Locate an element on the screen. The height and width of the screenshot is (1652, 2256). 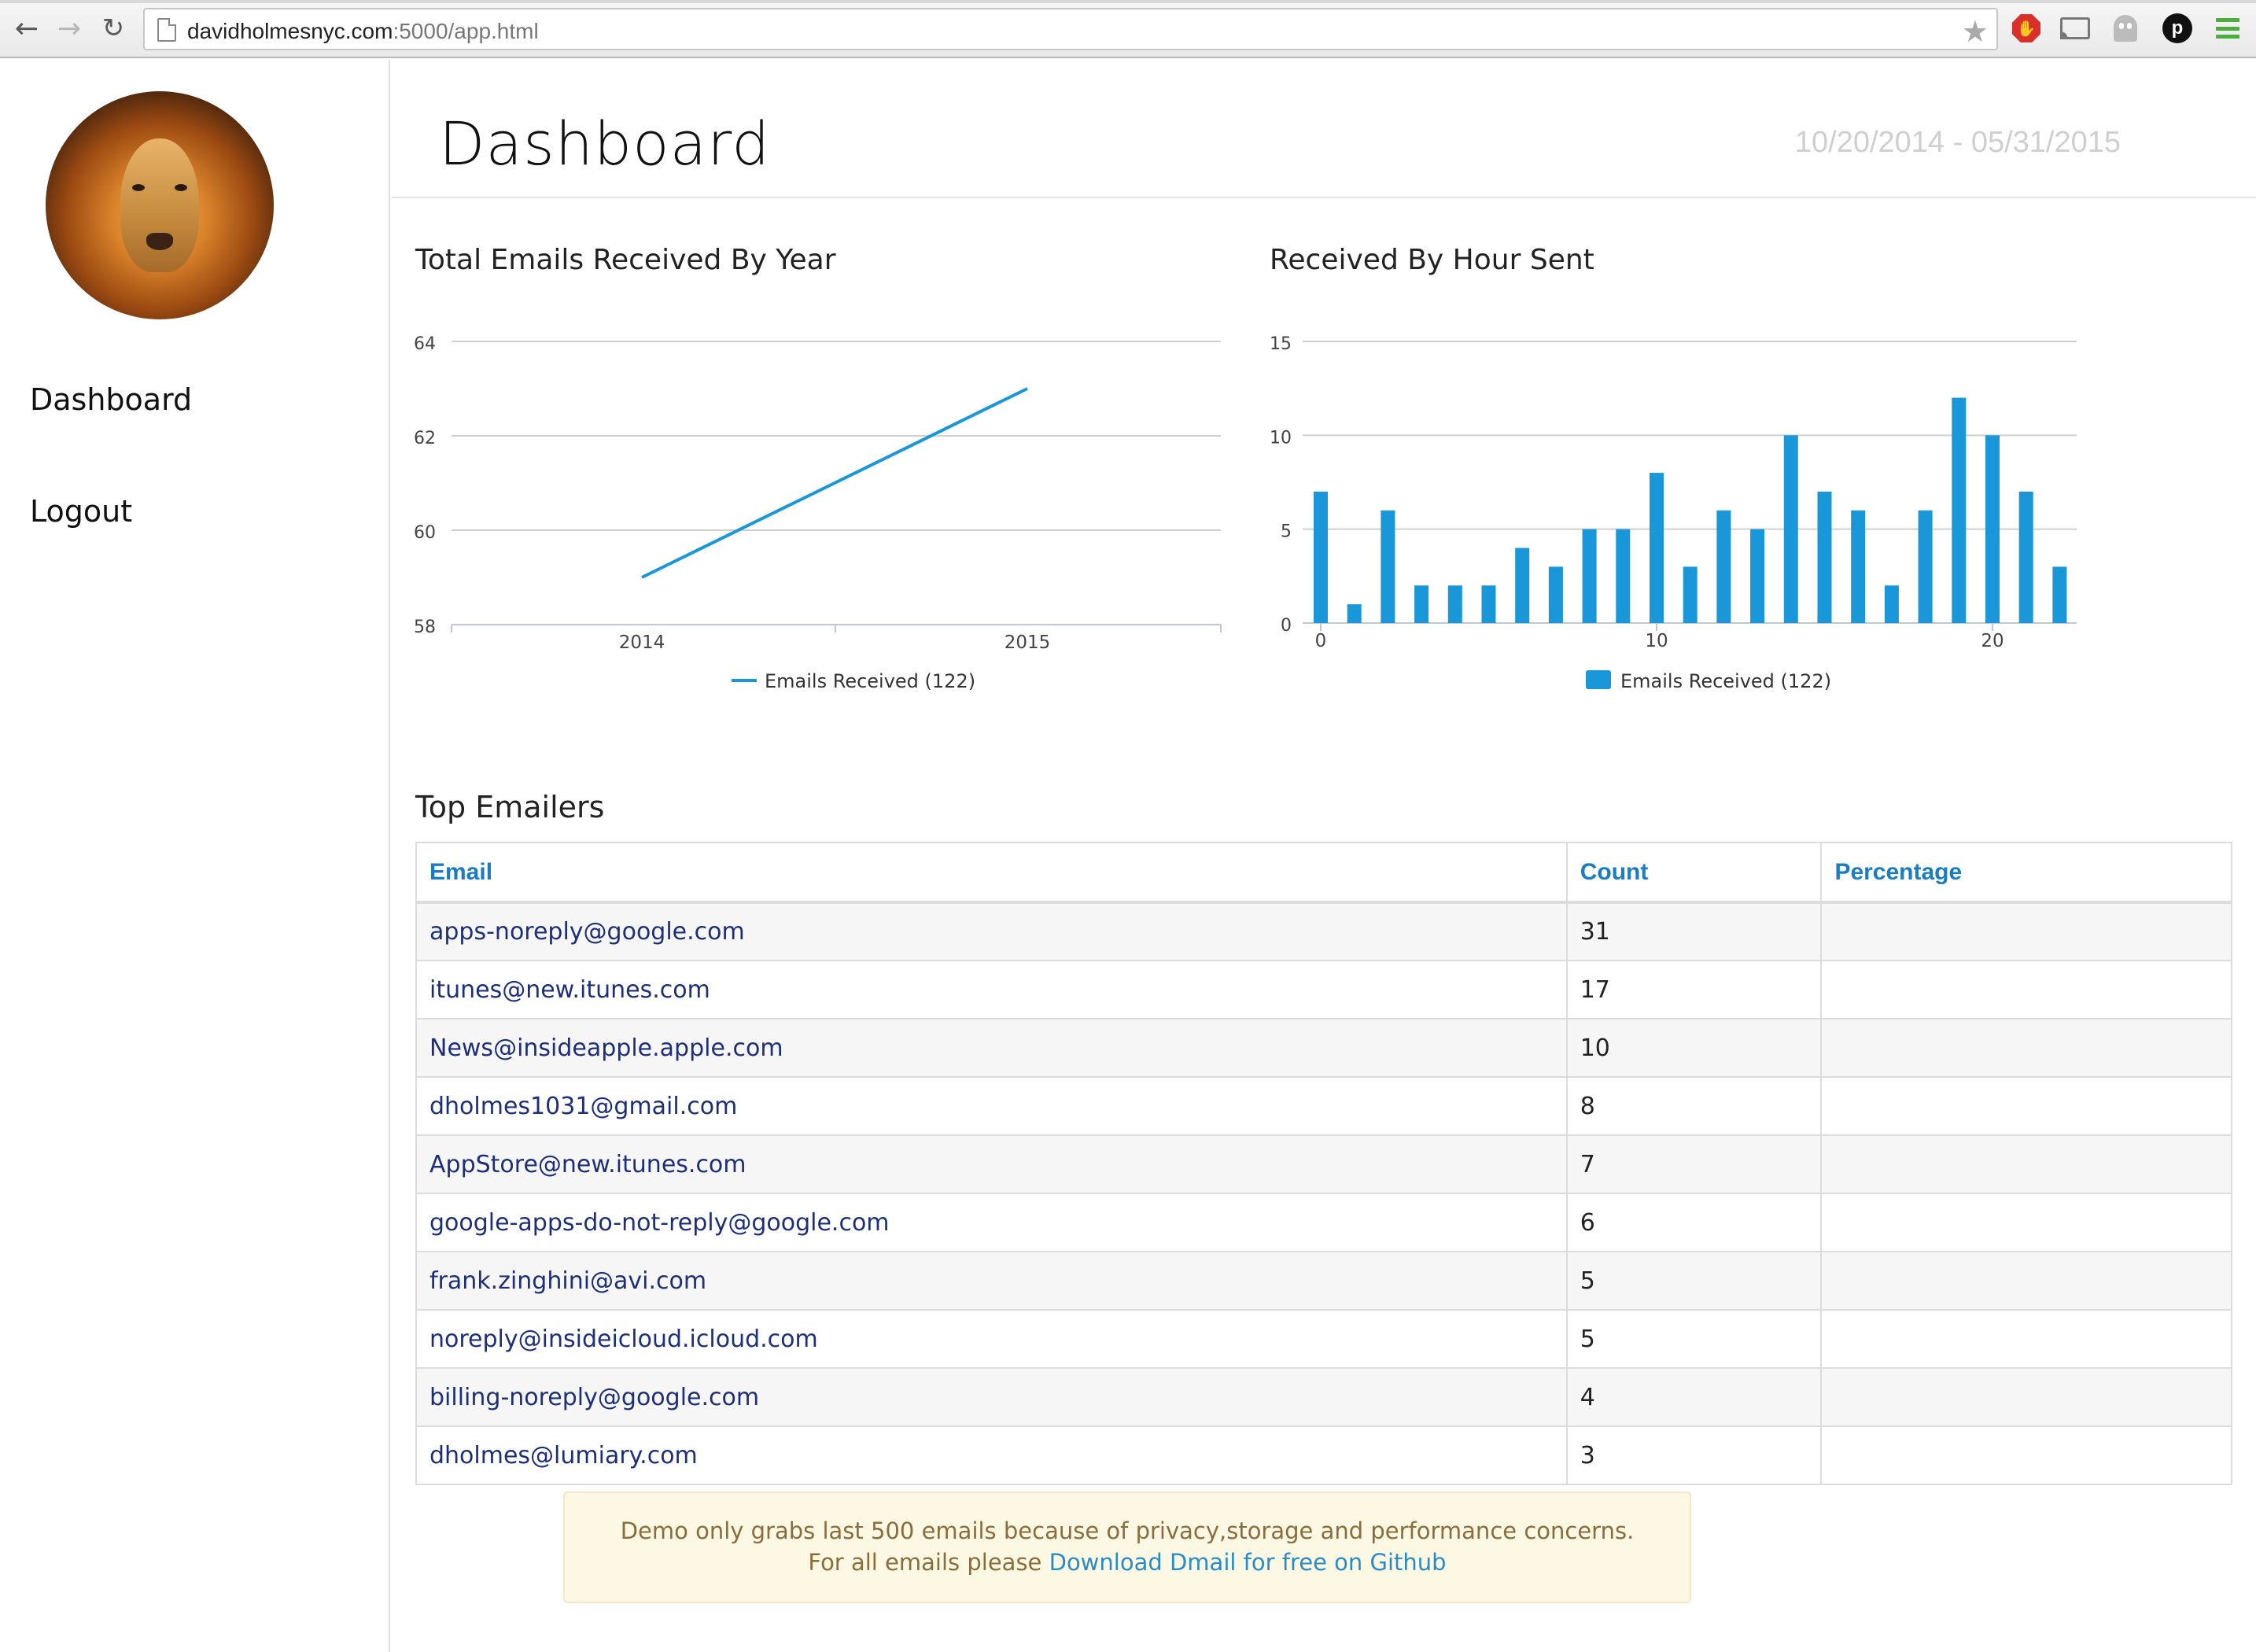
x-tick-label: 0 is located at coordinates (1321, 641).